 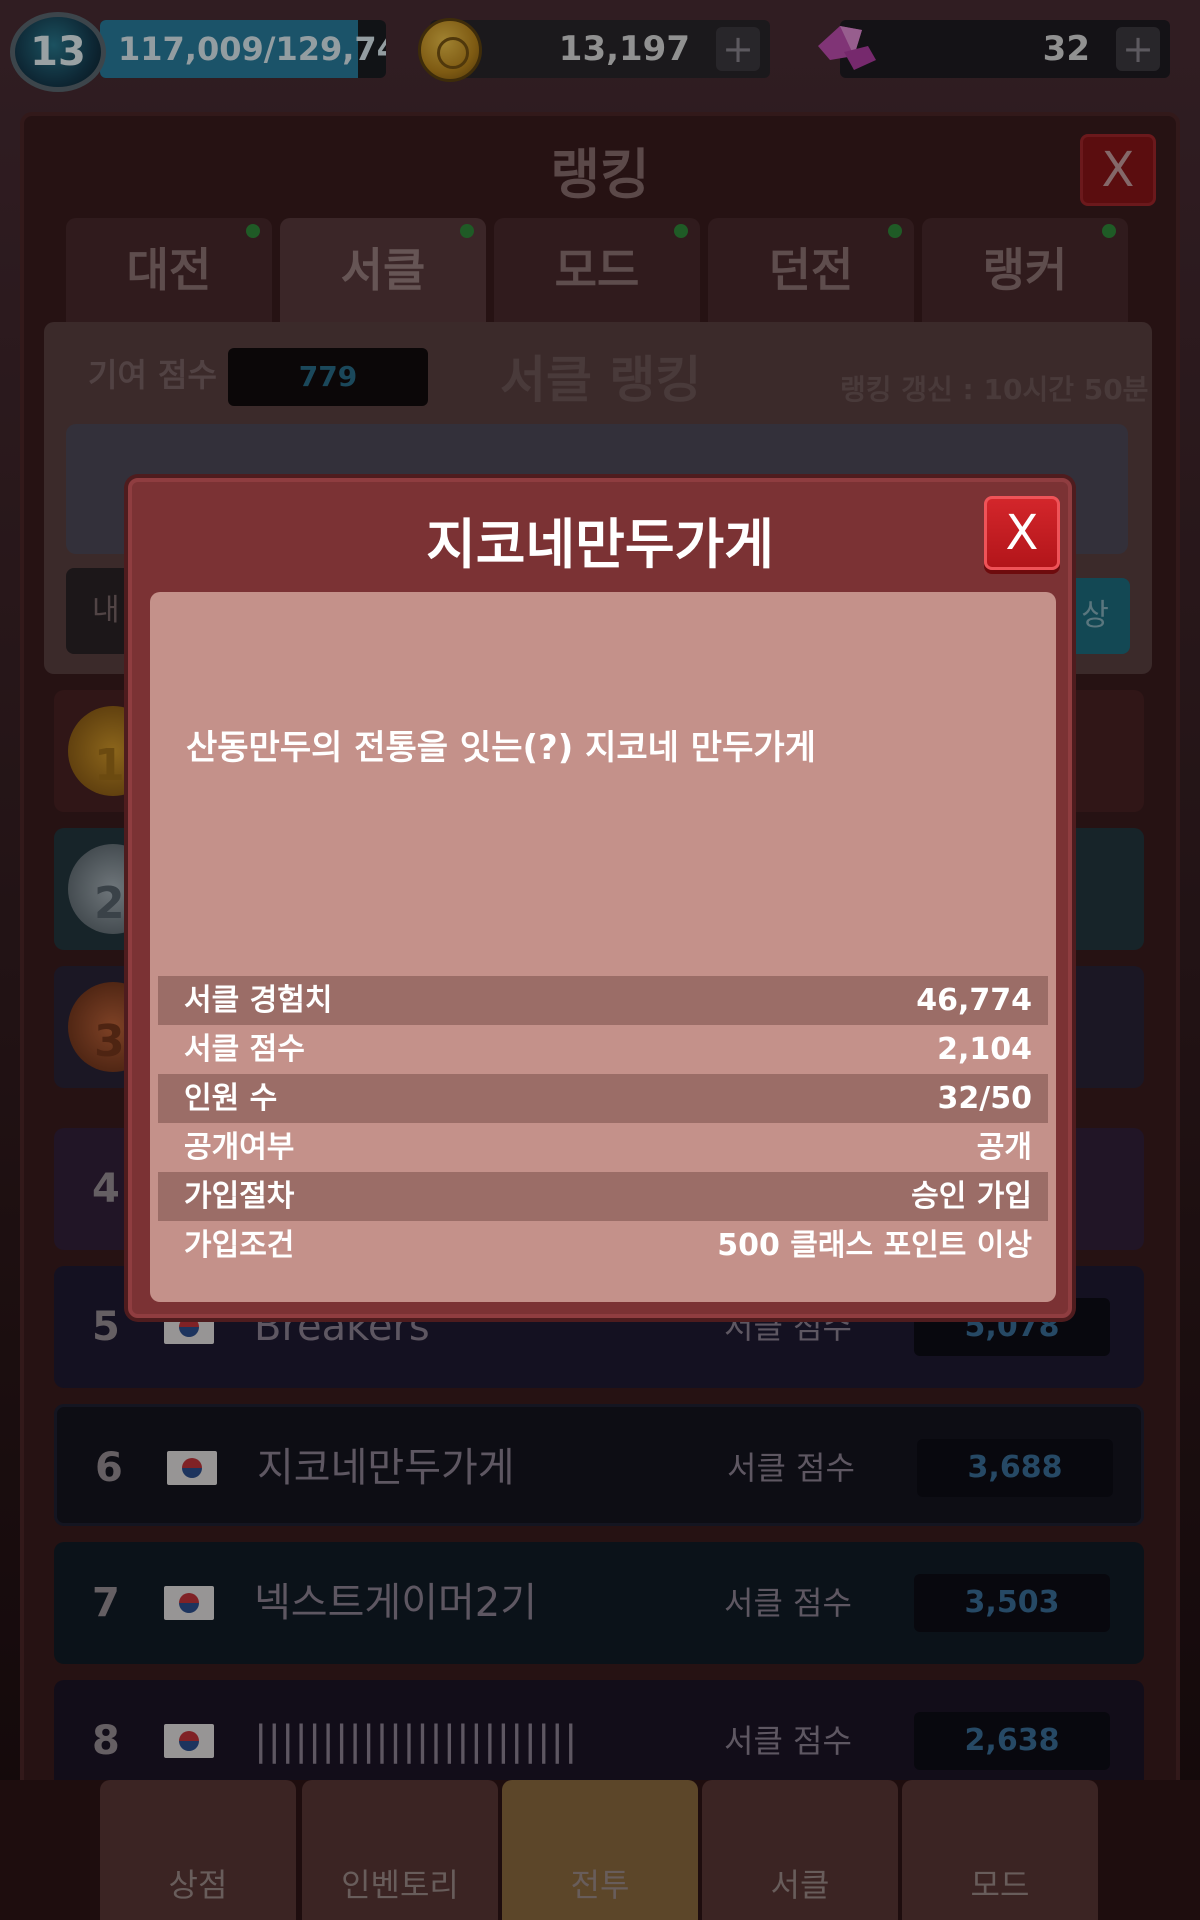 I want to click on info-key: 가입조건, so click(x=239, y=1245).